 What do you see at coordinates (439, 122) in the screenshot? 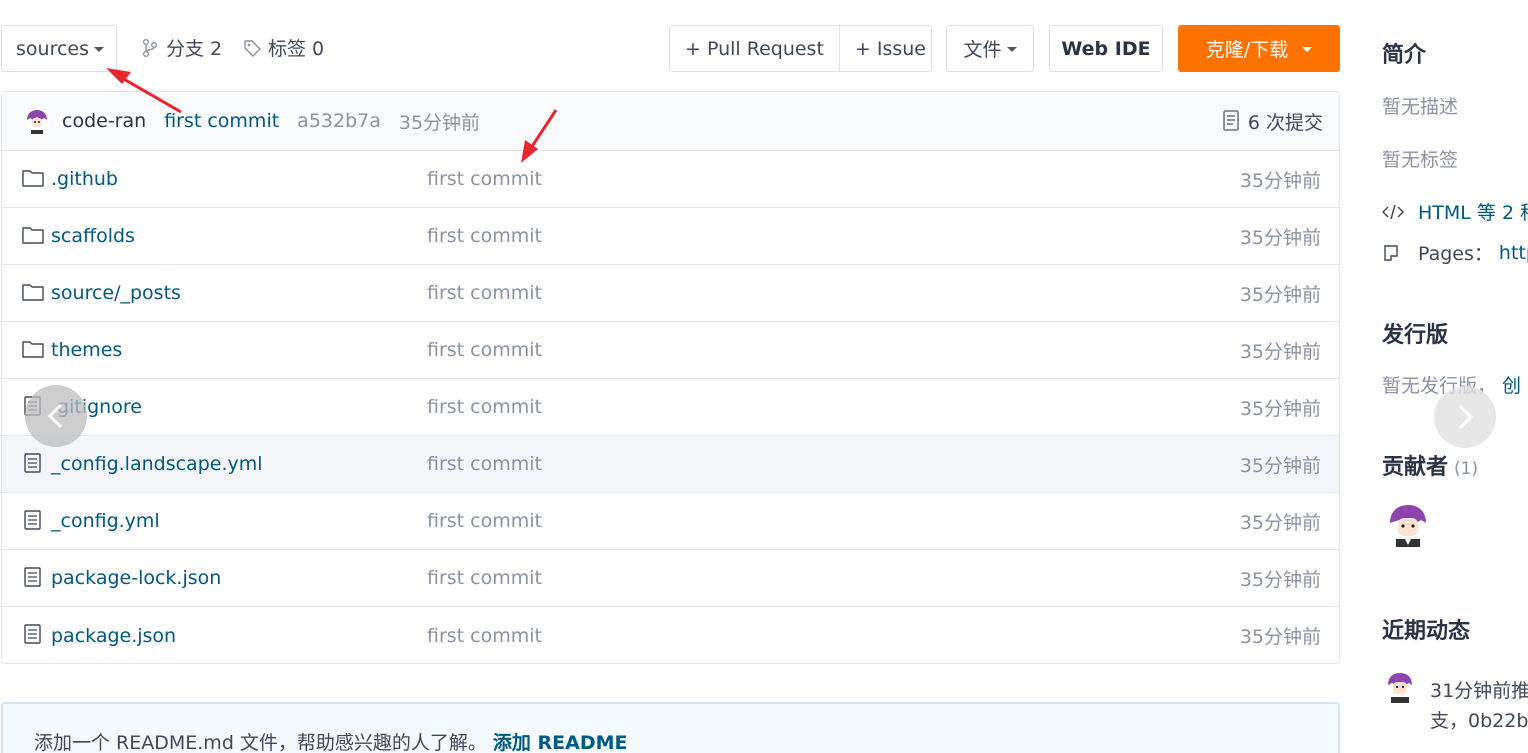
I see `commit-time: 35分钟前` at bounding box center [439, 122].